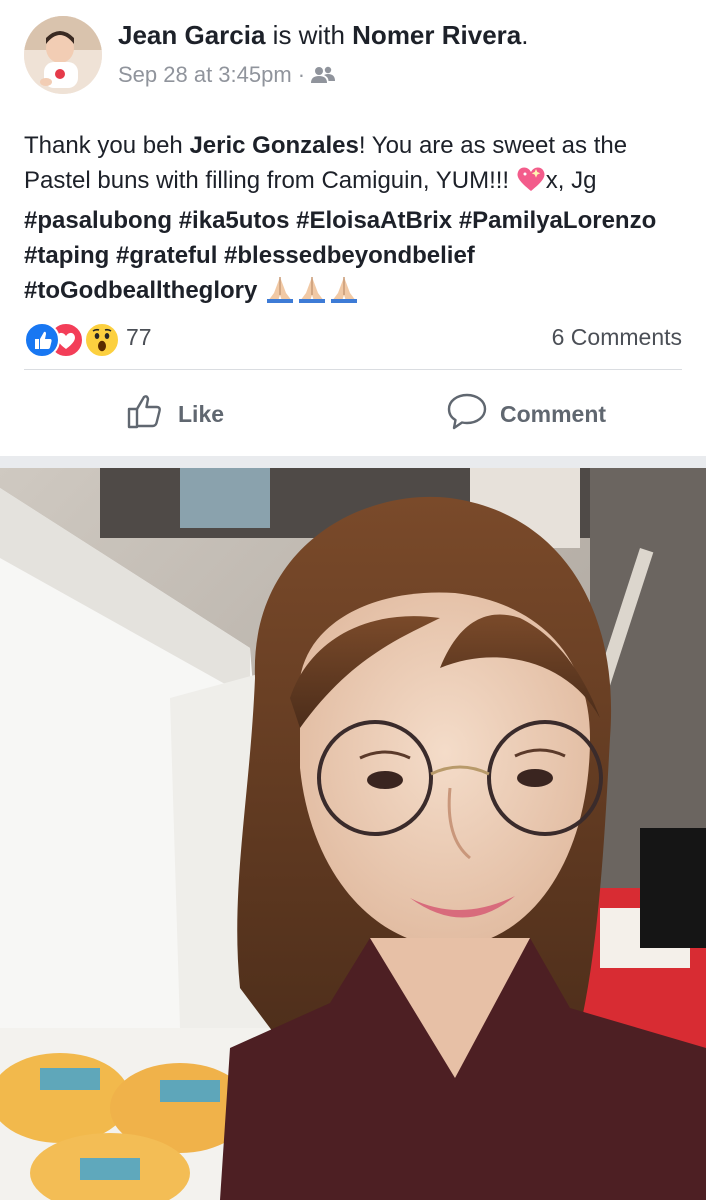 The image size is (706, 1200). Describe the element at coordinates (146, 414) in the screenshot. I see `thumbs-up-icon` at that location.